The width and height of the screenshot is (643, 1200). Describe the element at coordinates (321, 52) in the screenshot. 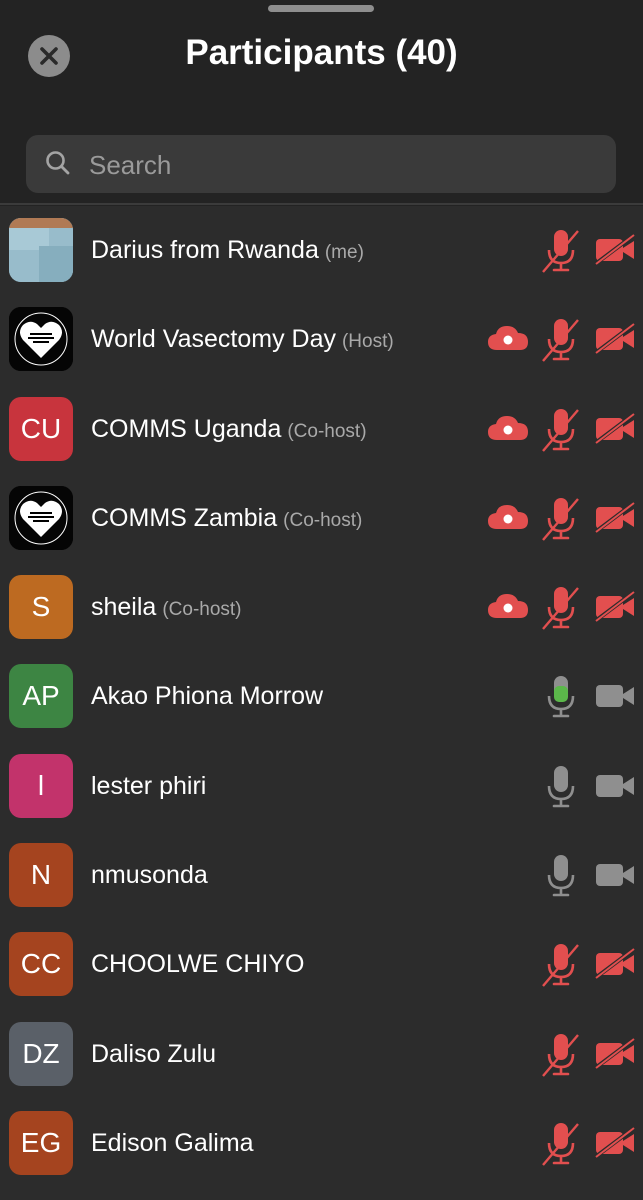

I see `page-title: Participants (40)` at that location.